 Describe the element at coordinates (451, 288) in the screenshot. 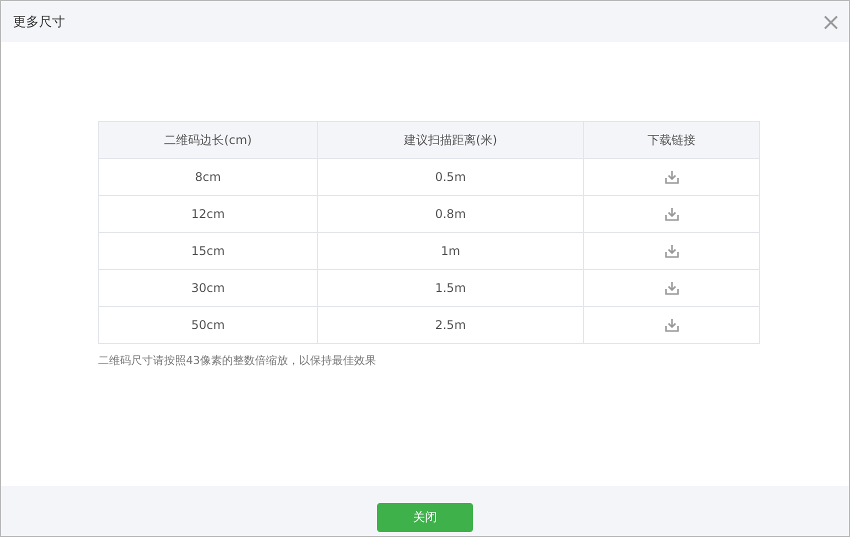

I see `table-cell: 1.5m` at that location.